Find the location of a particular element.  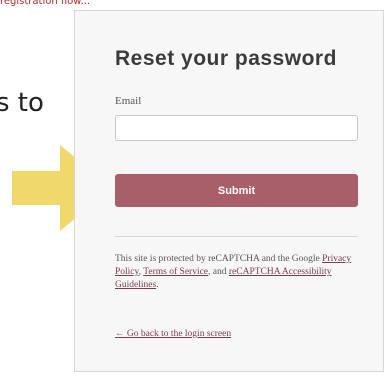

divider is located at coordinates (236, 236).